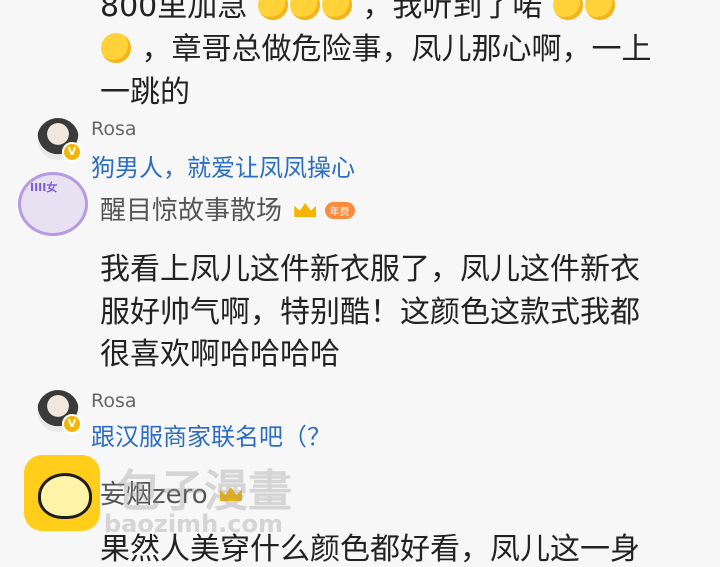 The height and width of the screenshot is (567, 720). I want to click on avatar: IIII女, so click(53, 204).